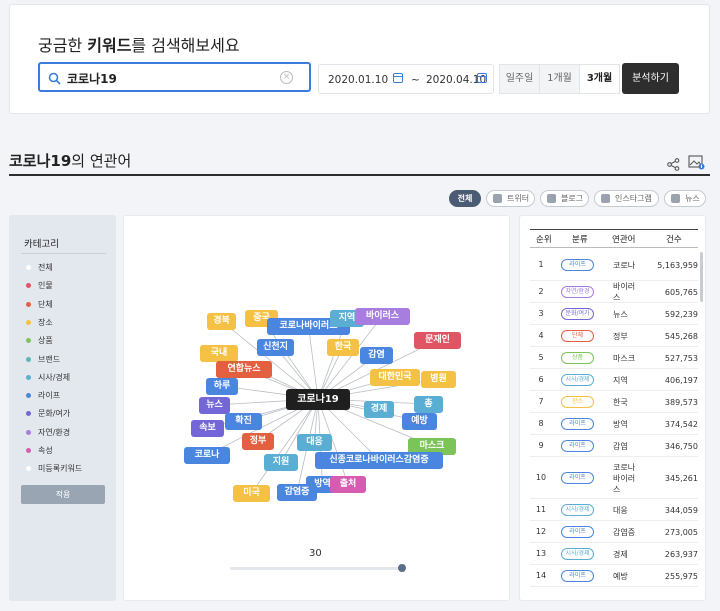 The image size is (720, 611). Describe the element at coordinates (438, 379) in the screenshot. I see `graph-node: 병원` at that location.